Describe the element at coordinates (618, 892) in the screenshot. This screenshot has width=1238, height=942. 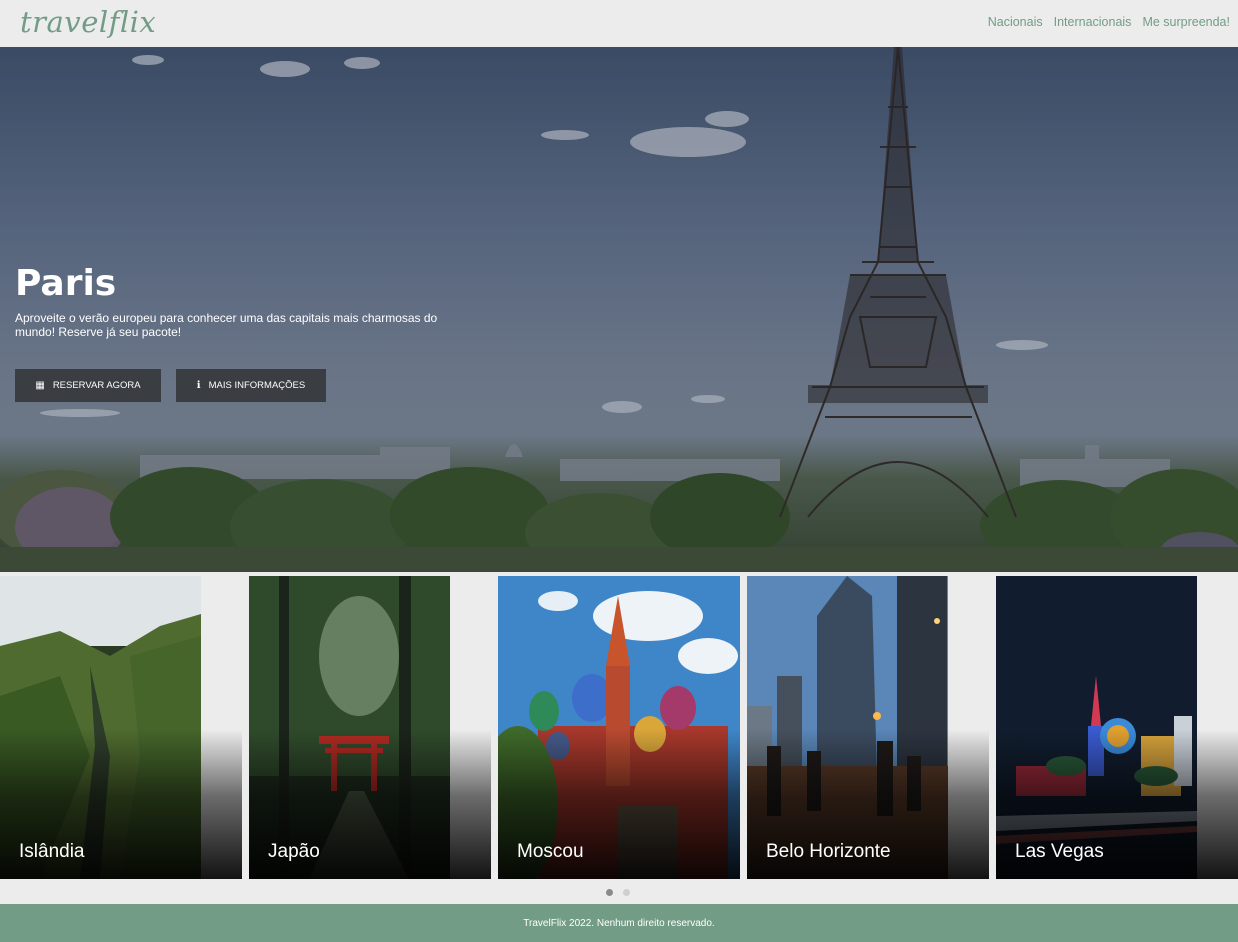
I see `carousel-pagination` at that location.